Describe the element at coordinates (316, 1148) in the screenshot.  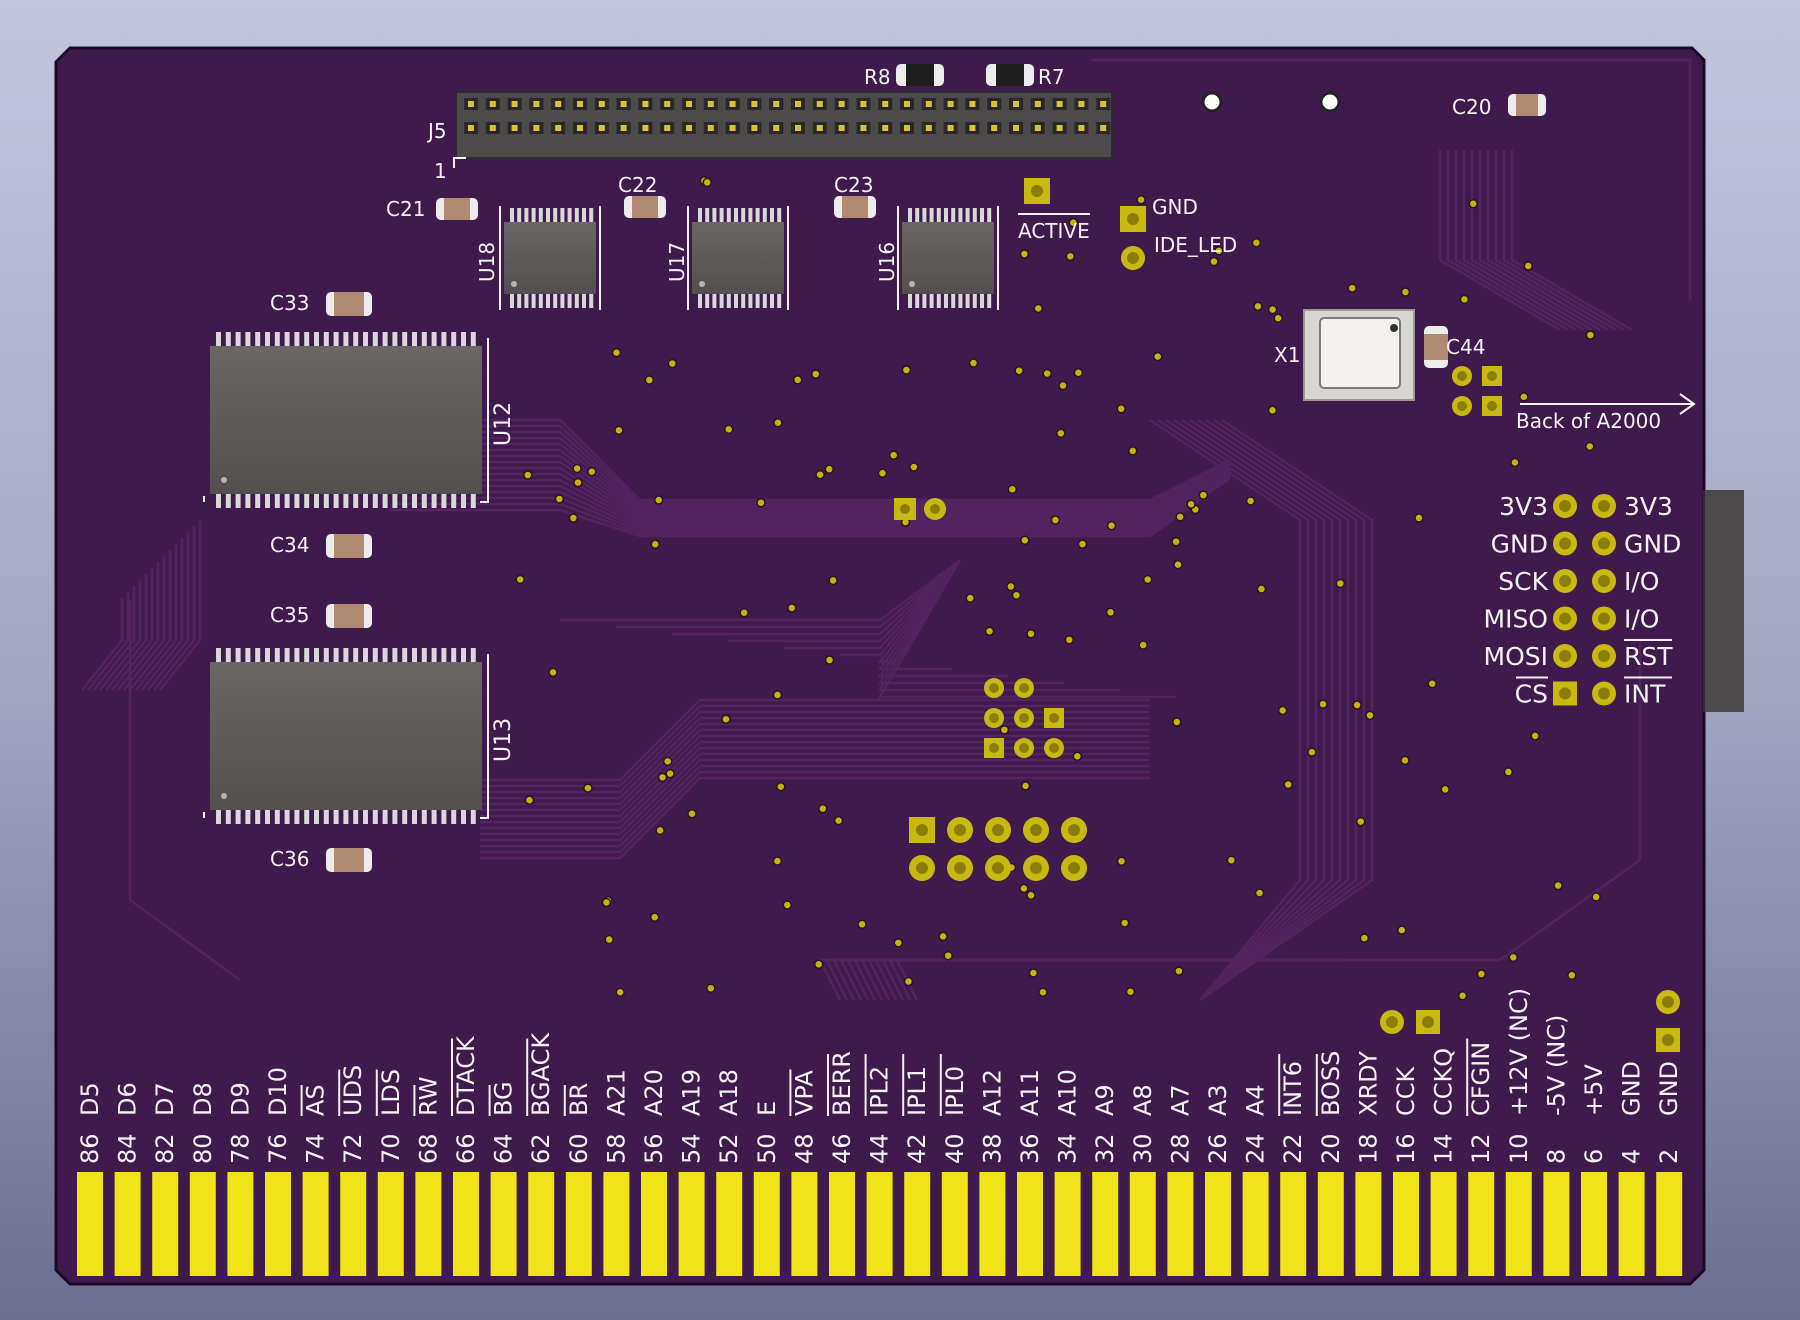
I see `pin-number-label: 74` at that location.